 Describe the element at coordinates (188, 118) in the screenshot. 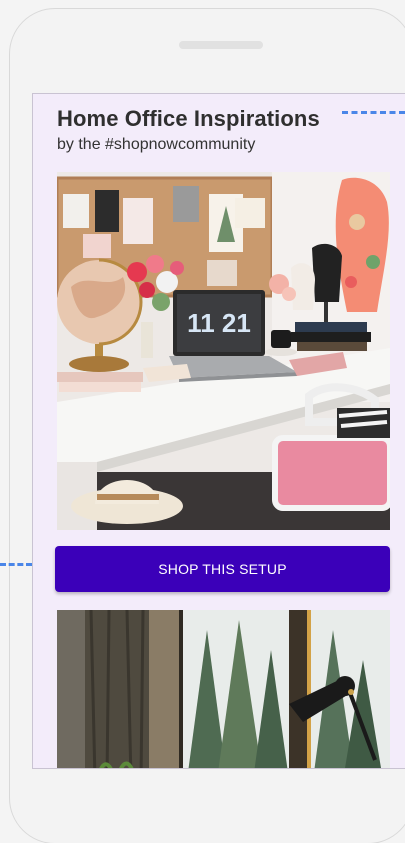

I see `page-title: Home Office Inspirations` at that location.